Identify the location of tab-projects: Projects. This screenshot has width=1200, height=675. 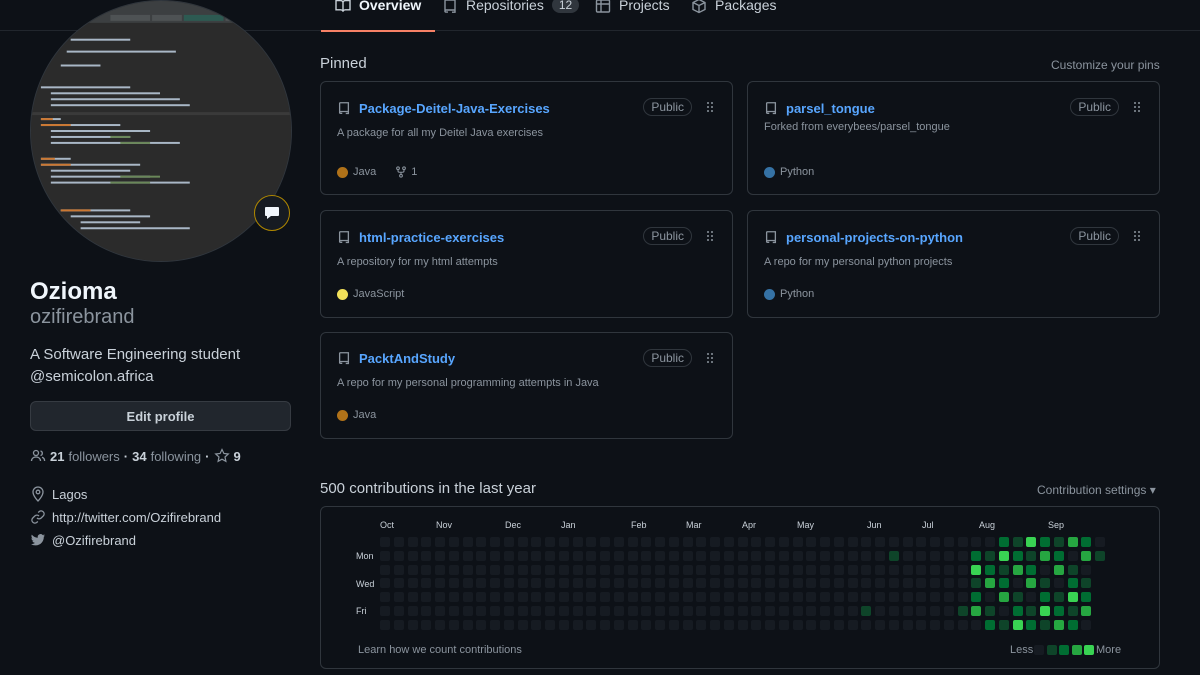
(632, 15).